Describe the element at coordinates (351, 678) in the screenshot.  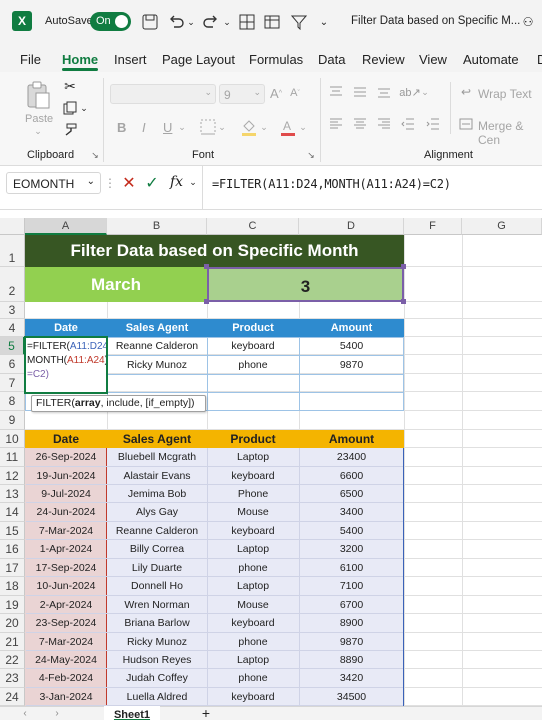
I see `data-amount-cell: 3420` at that location.